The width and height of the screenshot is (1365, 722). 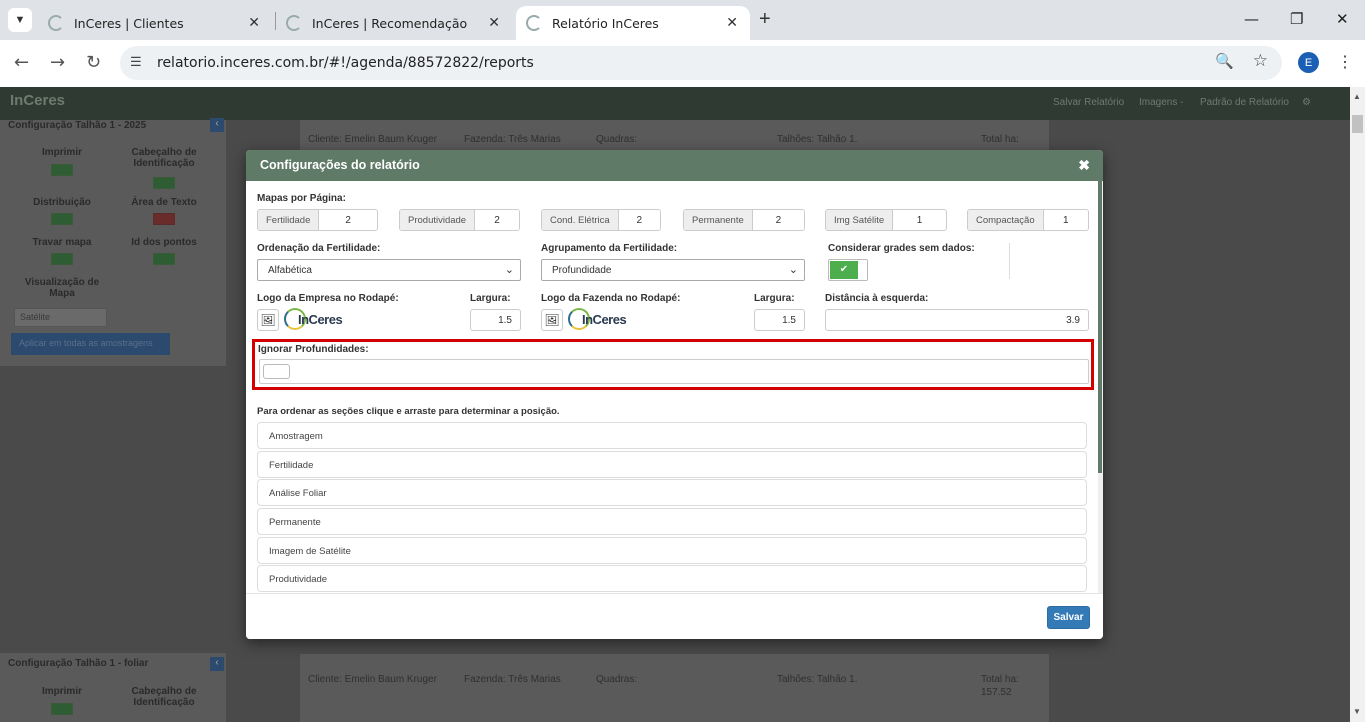 I want to click on apply-all-button: Aplicar em todas as amostragens, so click(x=90, y=344).